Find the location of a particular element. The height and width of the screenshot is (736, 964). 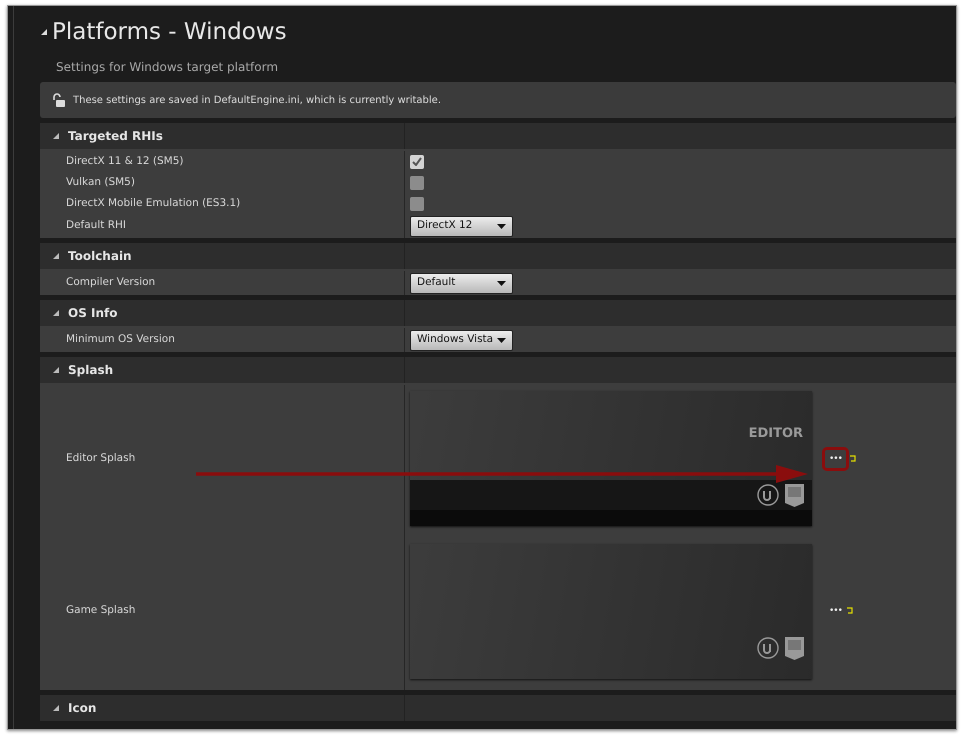

dropdown: DirectX 12 is located at coordinates (461, 226).